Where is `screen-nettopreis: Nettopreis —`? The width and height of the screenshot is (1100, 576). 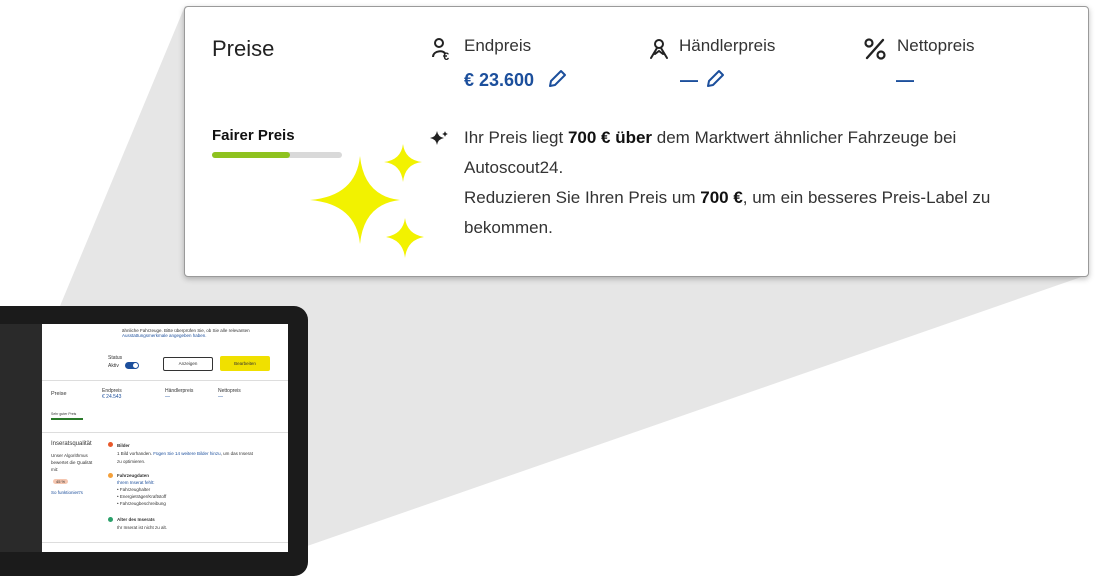
screen-nettopreis: Nettopreis — is located at coordinates (229, 394).